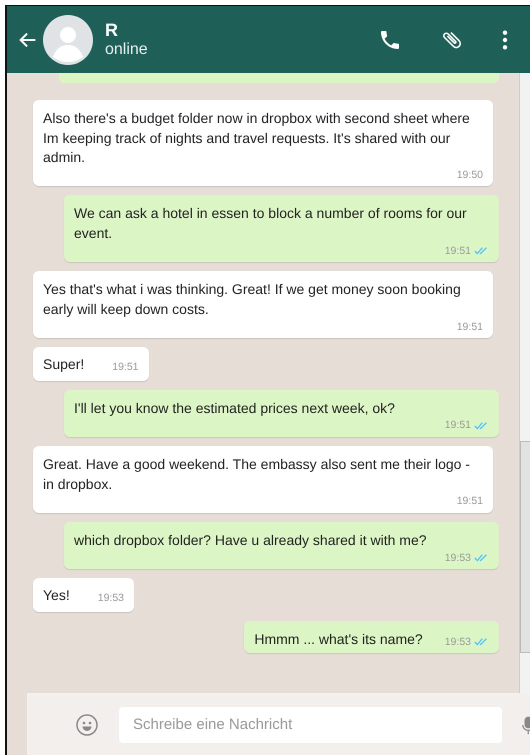 This screenshot has width=530, height=755. Describe the element at coordinates (63, 364) in the screenshot. I see `message-text: Super!` at that location.